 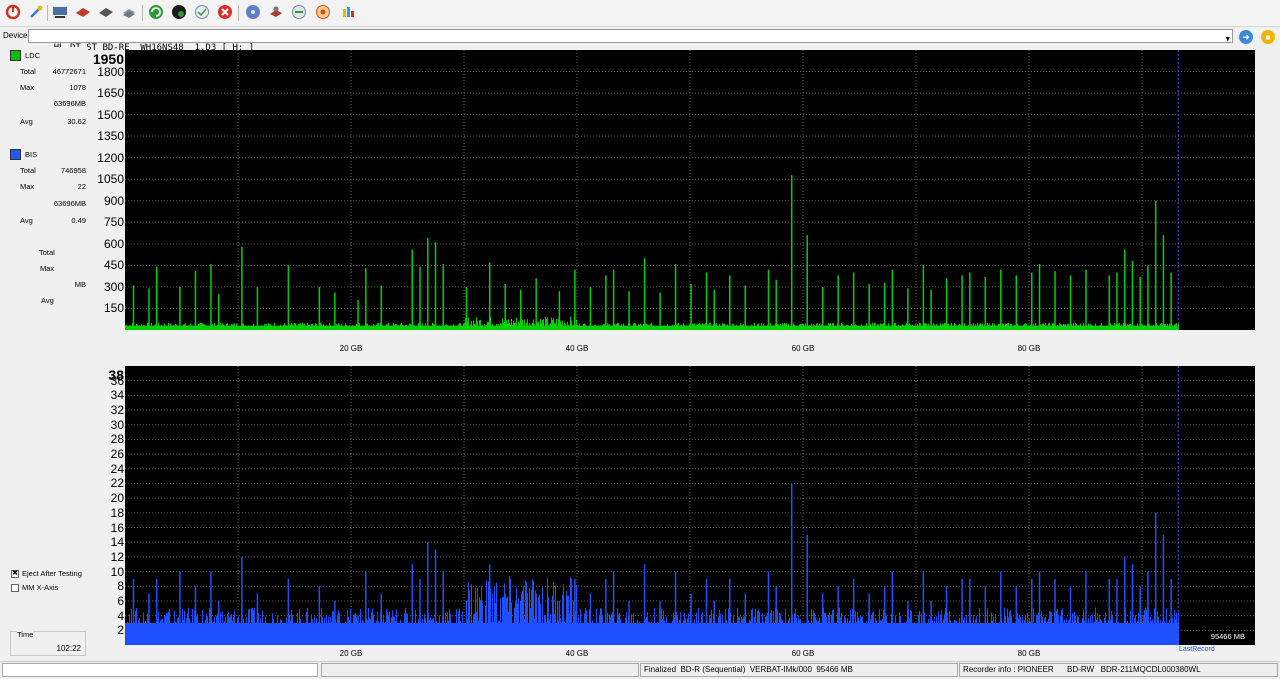 What do you see at coordinates (1246, 37) in the screenshot?
I see `scan-button: ➜` at bounding box center [1246, 37].